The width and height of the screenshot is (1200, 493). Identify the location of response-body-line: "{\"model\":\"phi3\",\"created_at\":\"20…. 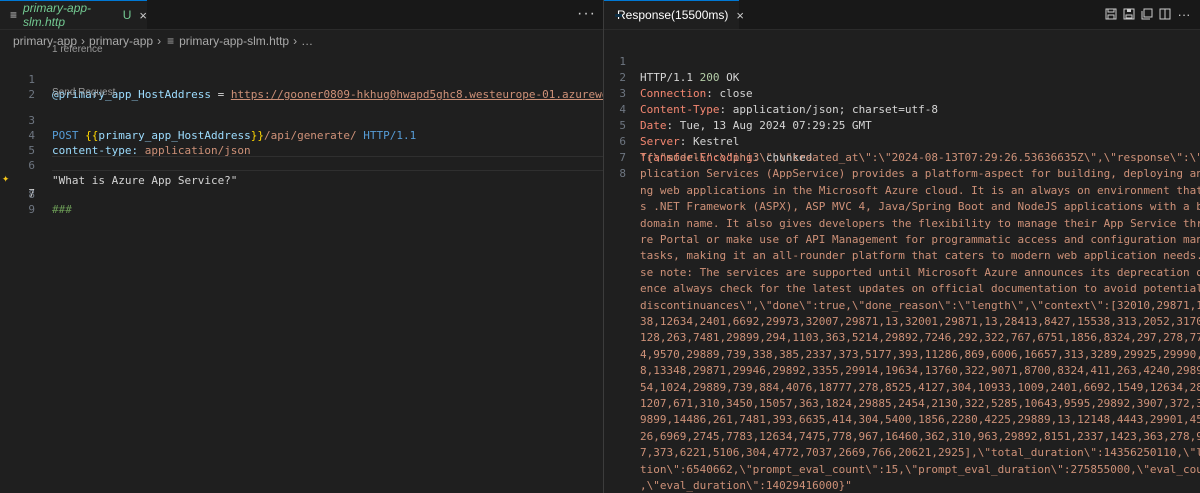
(920, 157).